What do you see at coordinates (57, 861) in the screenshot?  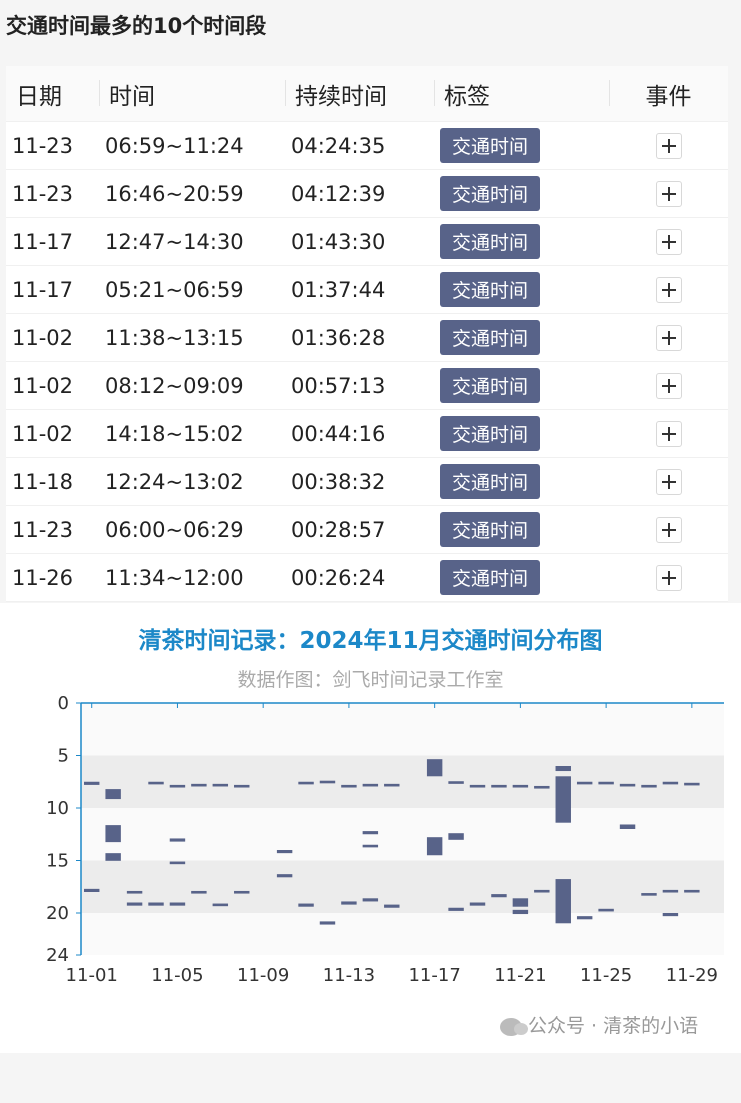 I see `y-tick-label: 15` at bounding box center [57, 861].